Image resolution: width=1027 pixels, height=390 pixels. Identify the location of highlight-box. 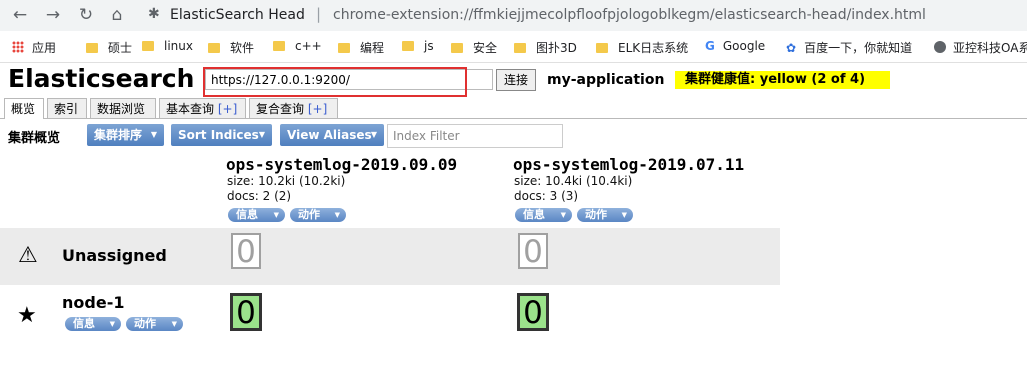
(335, 82).